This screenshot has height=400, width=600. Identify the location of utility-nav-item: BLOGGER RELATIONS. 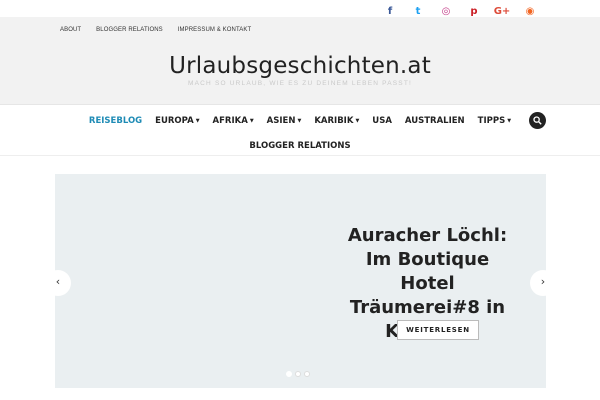
(129, 30).